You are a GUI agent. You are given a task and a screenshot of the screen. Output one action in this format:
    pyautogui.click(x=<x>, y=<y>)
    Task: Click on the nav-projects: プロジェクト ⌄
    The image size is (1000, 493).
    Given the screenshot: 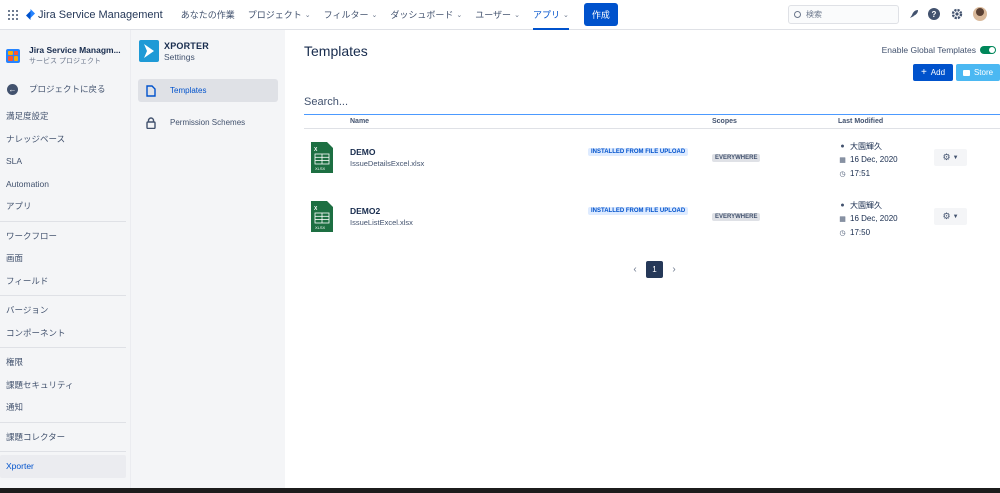 What is the action you would take?
    pyautogui.click(x=279, y=15)
    